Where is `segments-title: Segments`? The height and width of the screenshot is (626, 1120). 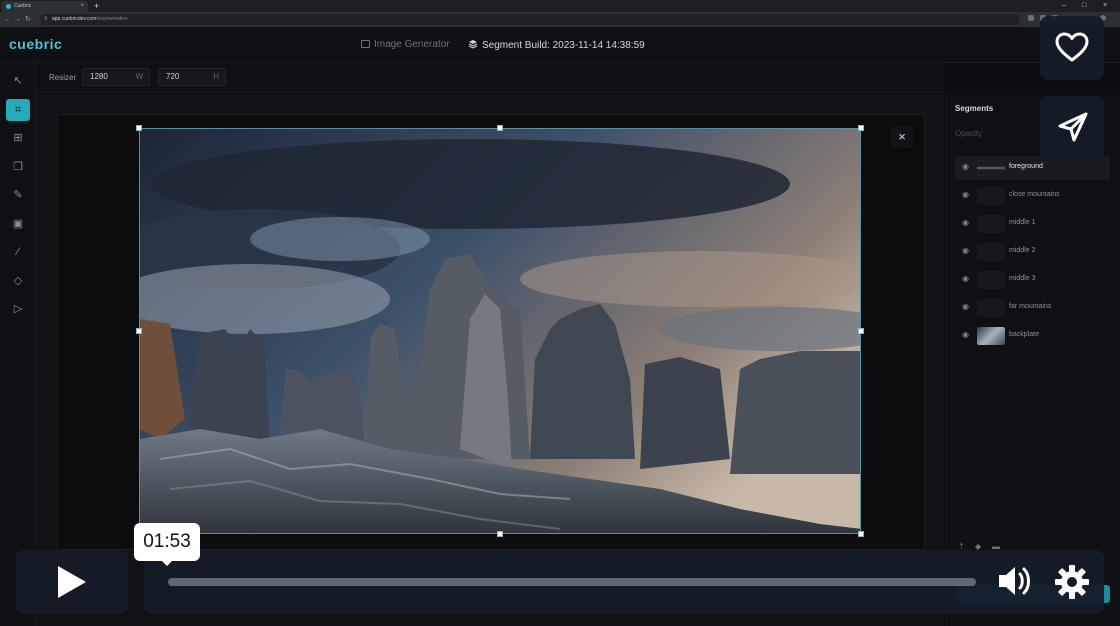
segments-title: Segments is located at coordinates (974, 108).